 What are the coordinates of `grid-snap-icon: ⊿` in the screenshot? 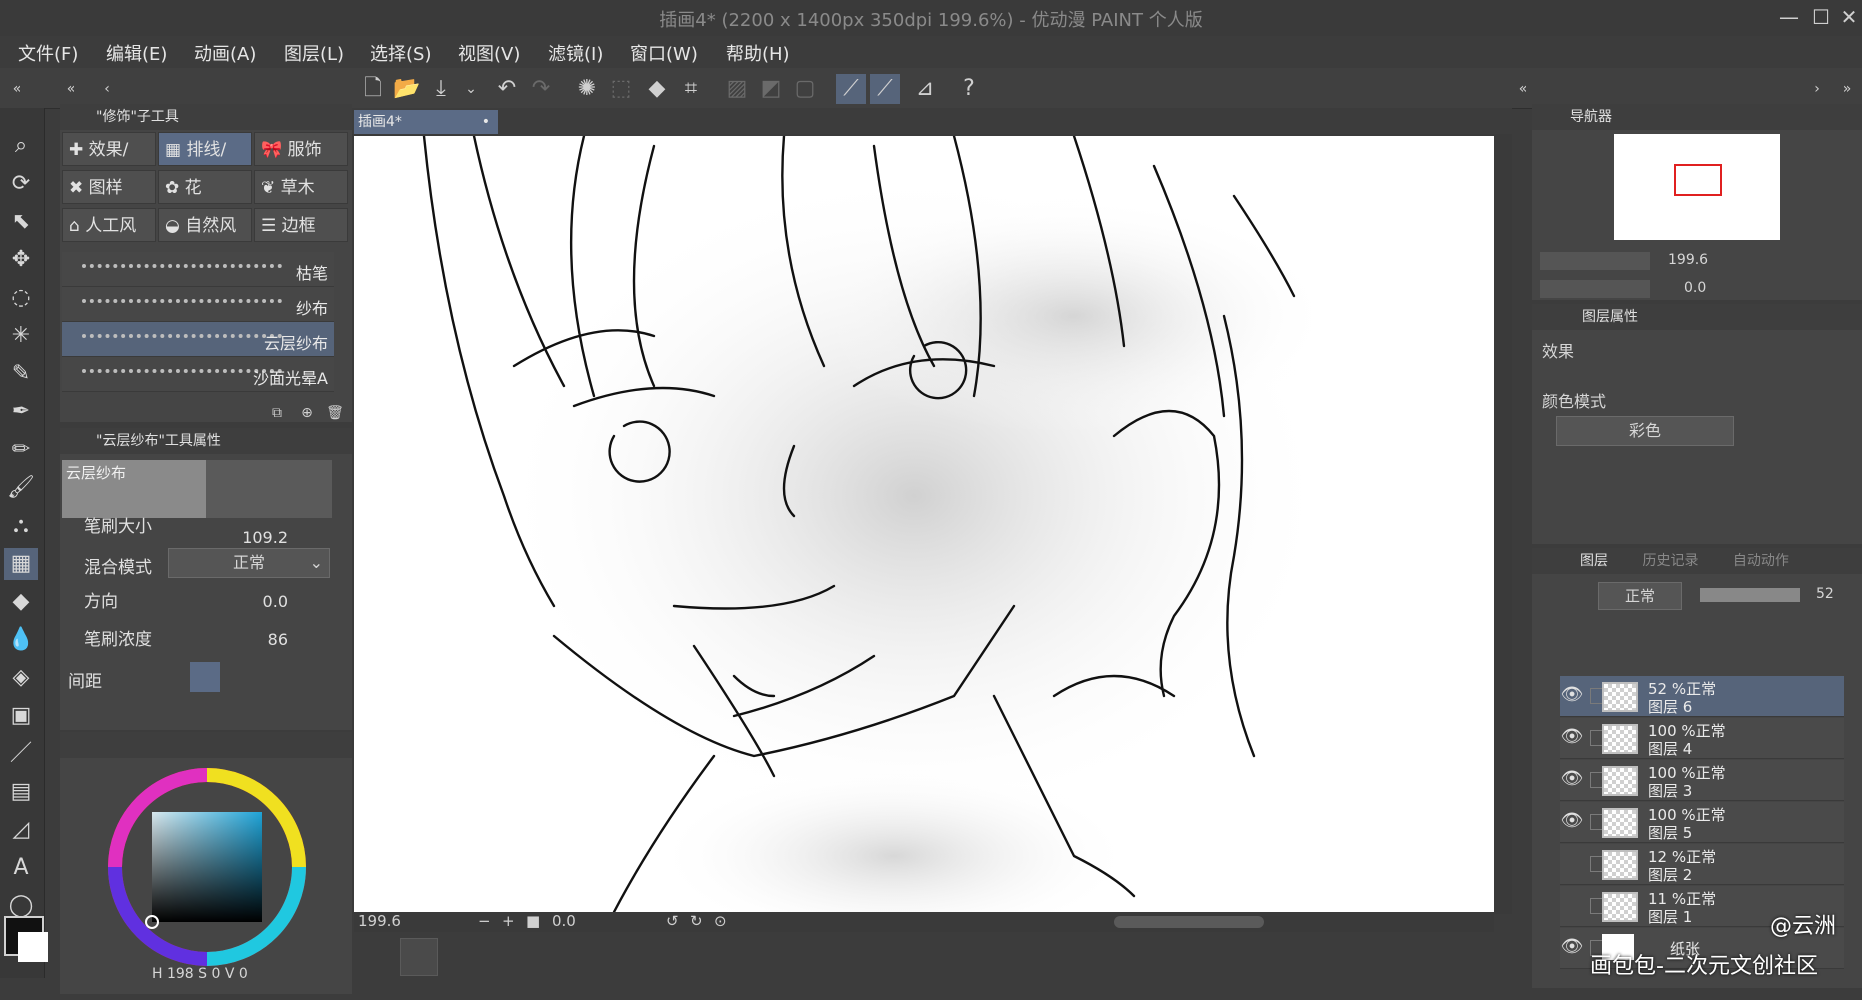 It's located at (925, 89).